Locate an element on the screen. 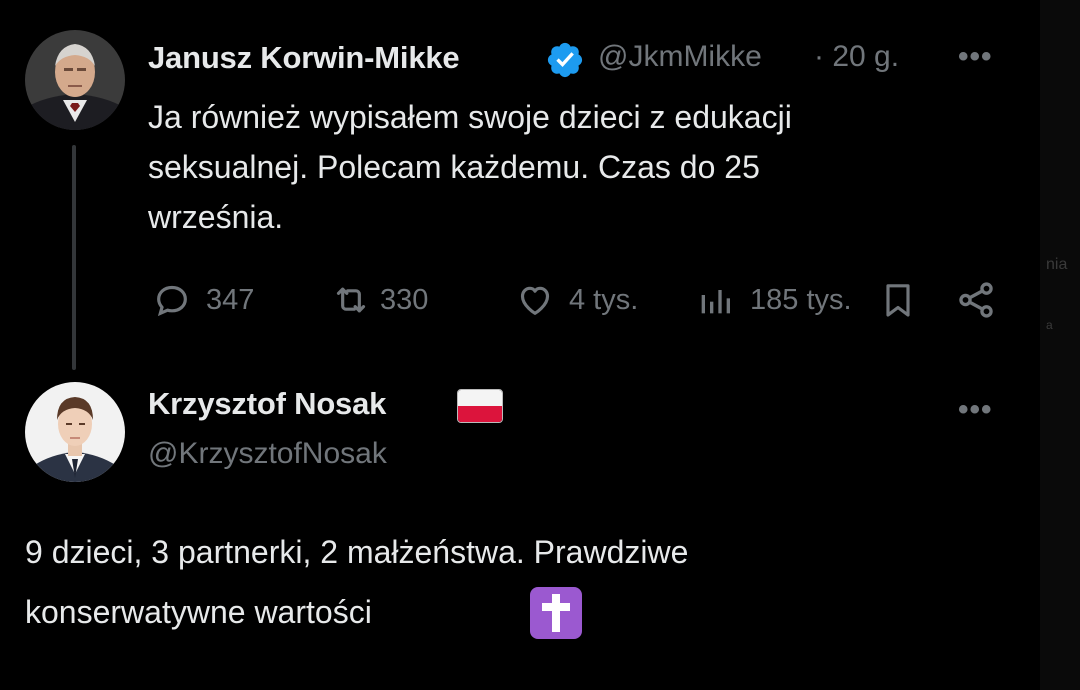 Image resolution: width=1080 pixels, height=690 pixels. repost-button: 330 is located at coordinates (379, 300).